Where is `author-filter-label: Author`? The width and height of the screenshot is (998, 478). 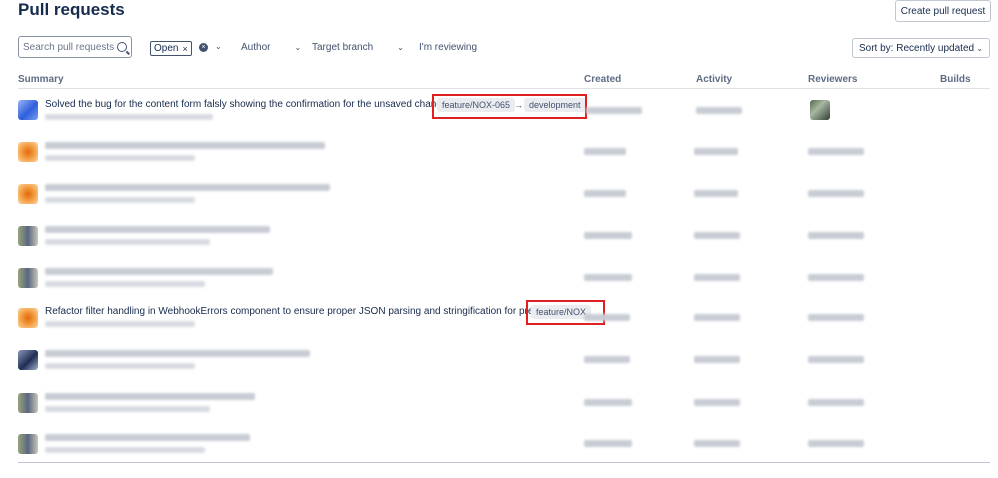
author-filter-label: Author is located at coordinates (256, 47).